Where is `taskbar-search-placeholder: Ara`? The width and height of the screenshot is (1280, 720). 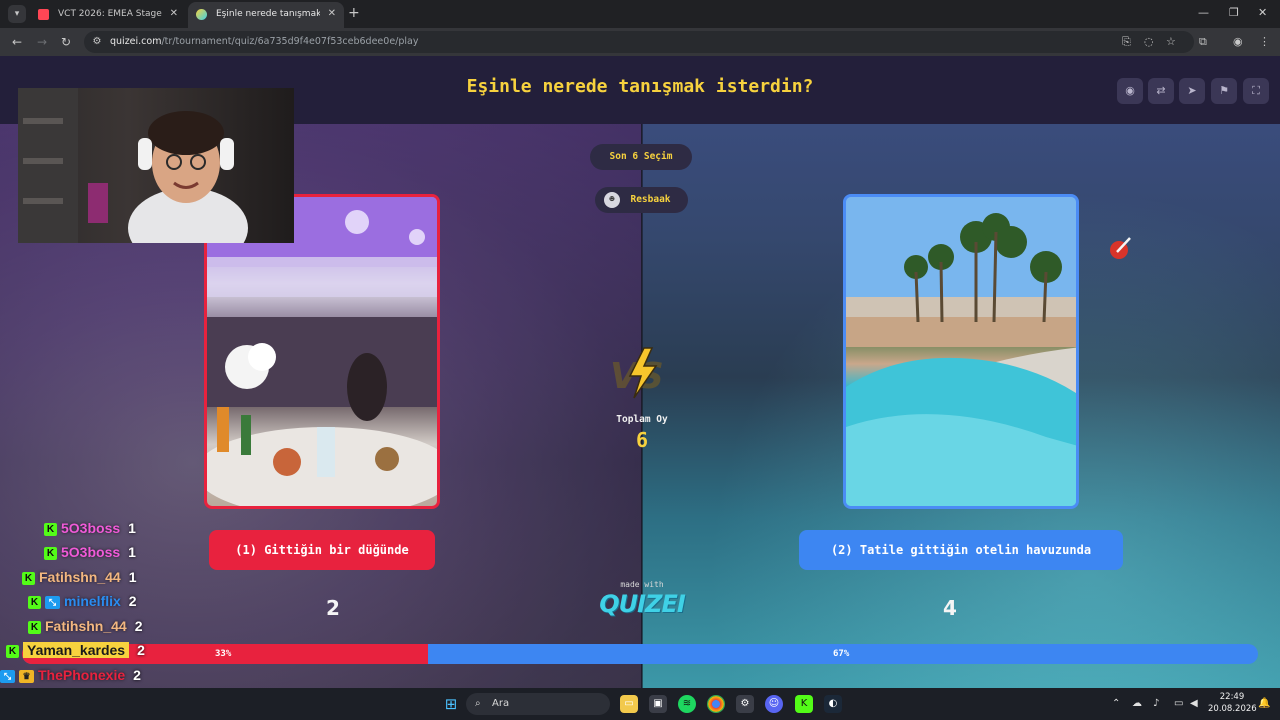 taskbar-search-placeholder: Ara is located at coordinates (501, 703).